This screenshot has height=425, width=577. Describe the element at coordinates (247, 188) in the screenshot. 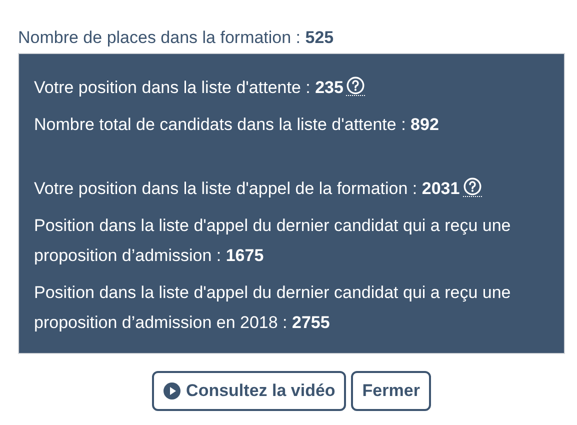

I see `info-text: Votre position dans la liste d'appel de la formation : 2031` at that location.